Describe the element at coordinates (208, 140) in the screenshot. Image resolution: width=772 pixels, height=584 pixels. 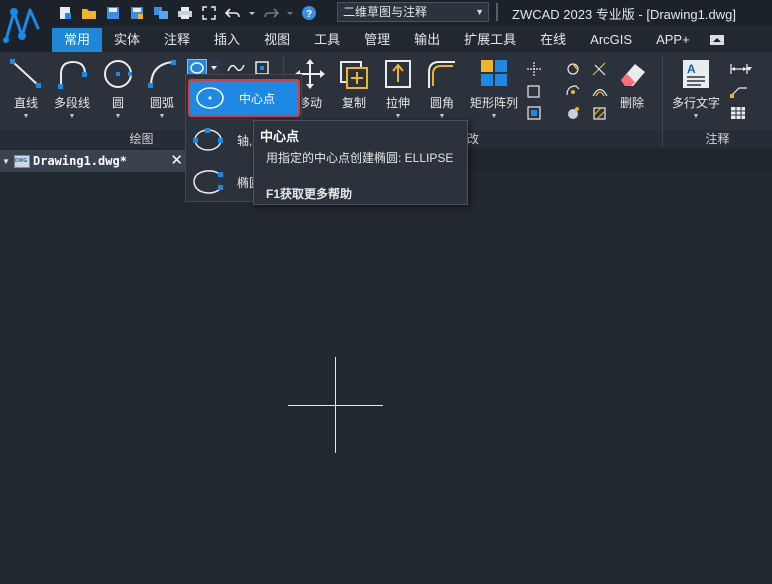
I see `ellipse-axis-icon` at that location.